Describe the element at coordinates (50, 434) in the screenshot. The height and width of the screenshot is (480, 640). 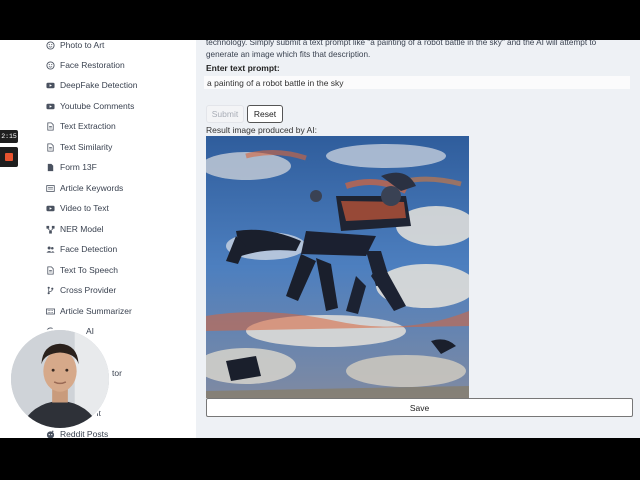
I see `reddit-icon` at that location.